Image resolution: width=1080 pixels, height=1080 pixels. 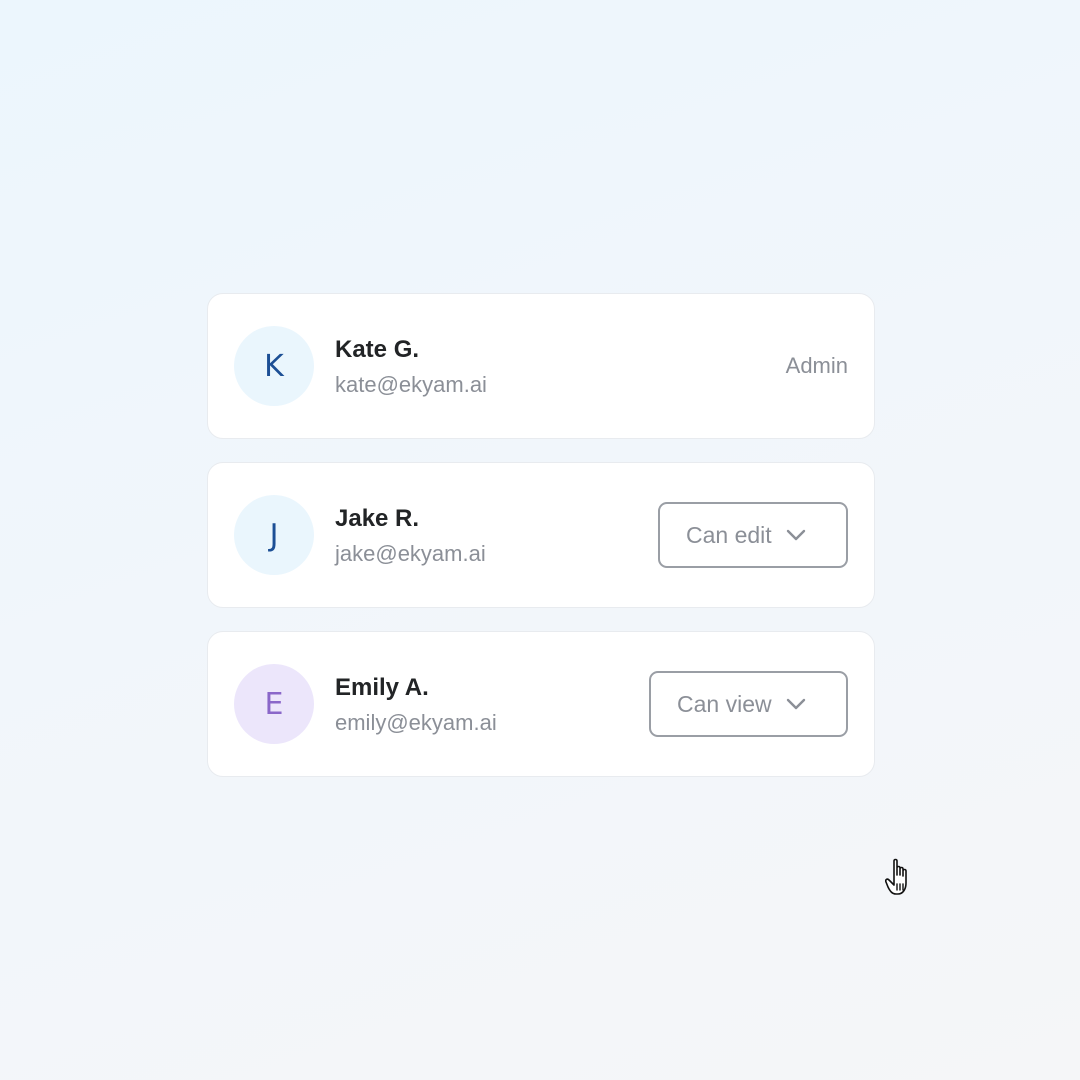 What do you see at coordinates (416, 705) in the screenshot?
I see `member-identity: Emily A. emily@ekyam.ai` at bounding box center [416, 705].